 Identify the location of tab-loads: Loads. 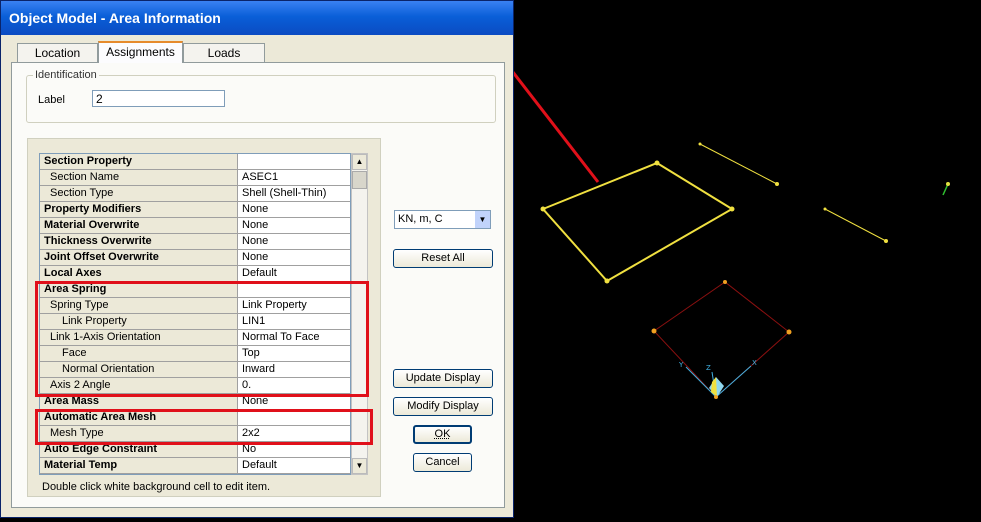
(224, 52).